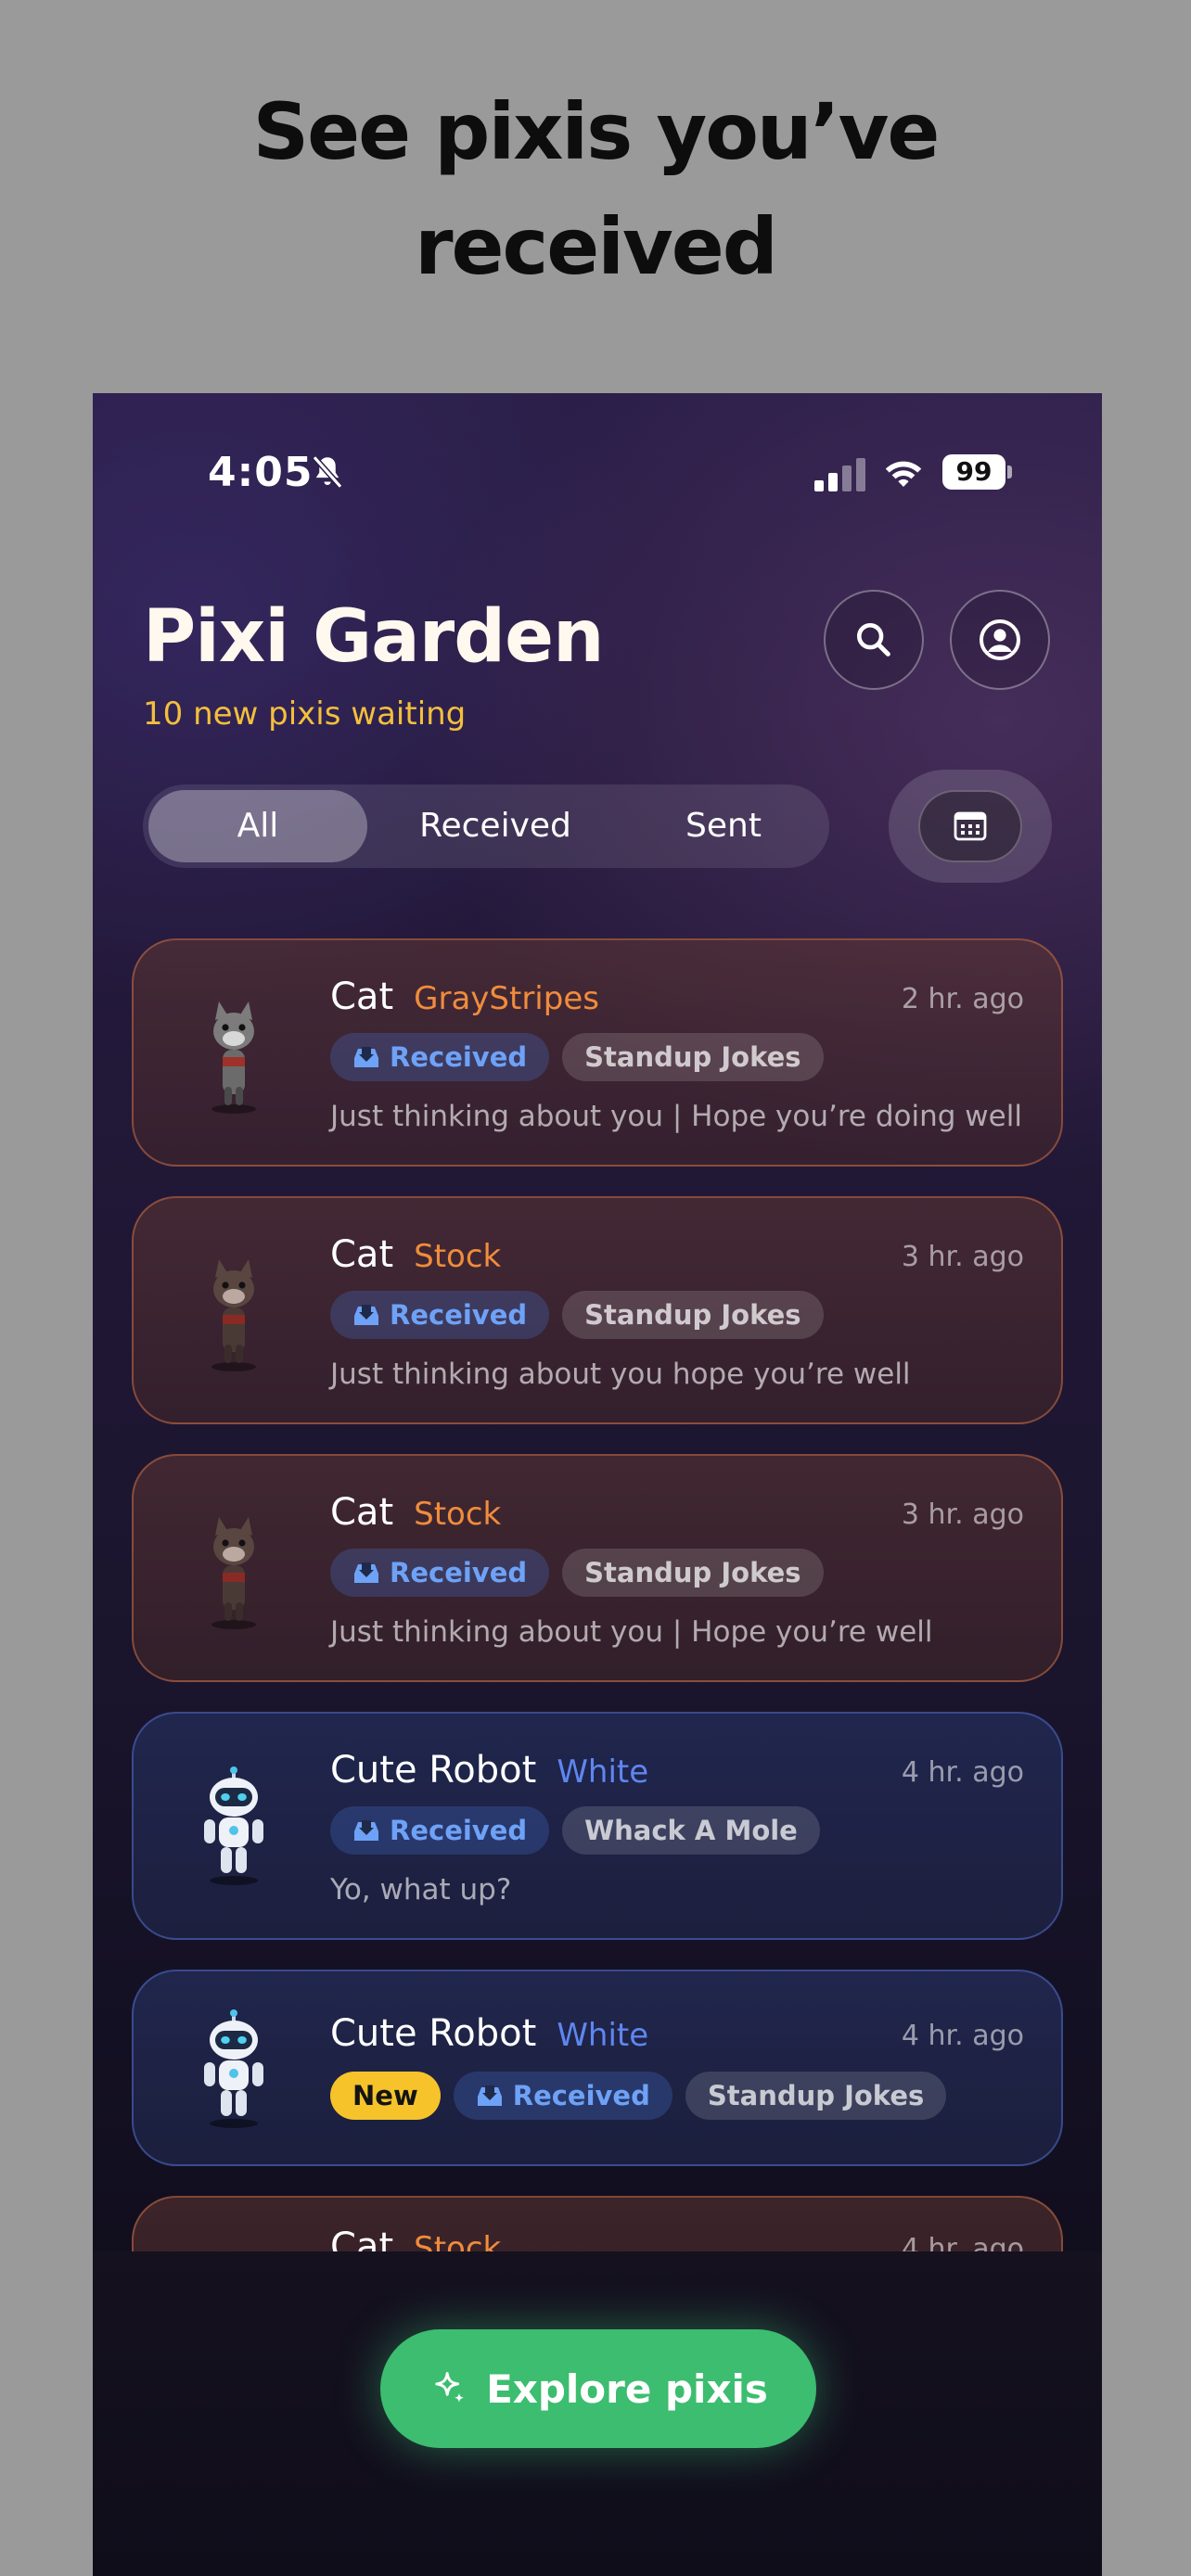 The height and width of the screenshot is (2576, 1191). I want to click on person-circle-icon, so click(1000, 639).